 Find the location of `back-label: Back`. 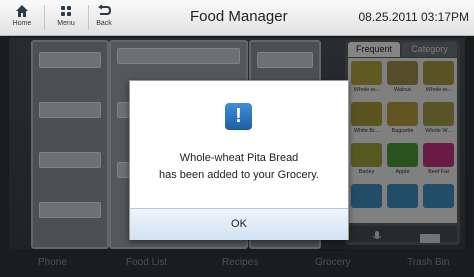

back-label: Back is located at coordinates (104, 23).